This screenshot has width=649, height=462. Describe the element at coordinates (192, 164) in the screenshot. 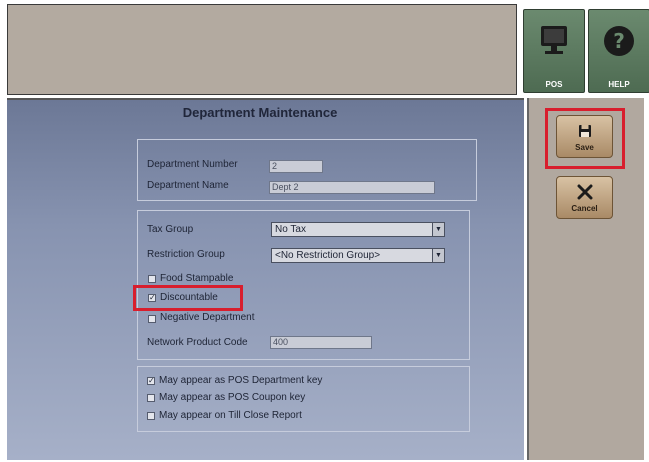

I see `department-number-label: Department Number` at that location.